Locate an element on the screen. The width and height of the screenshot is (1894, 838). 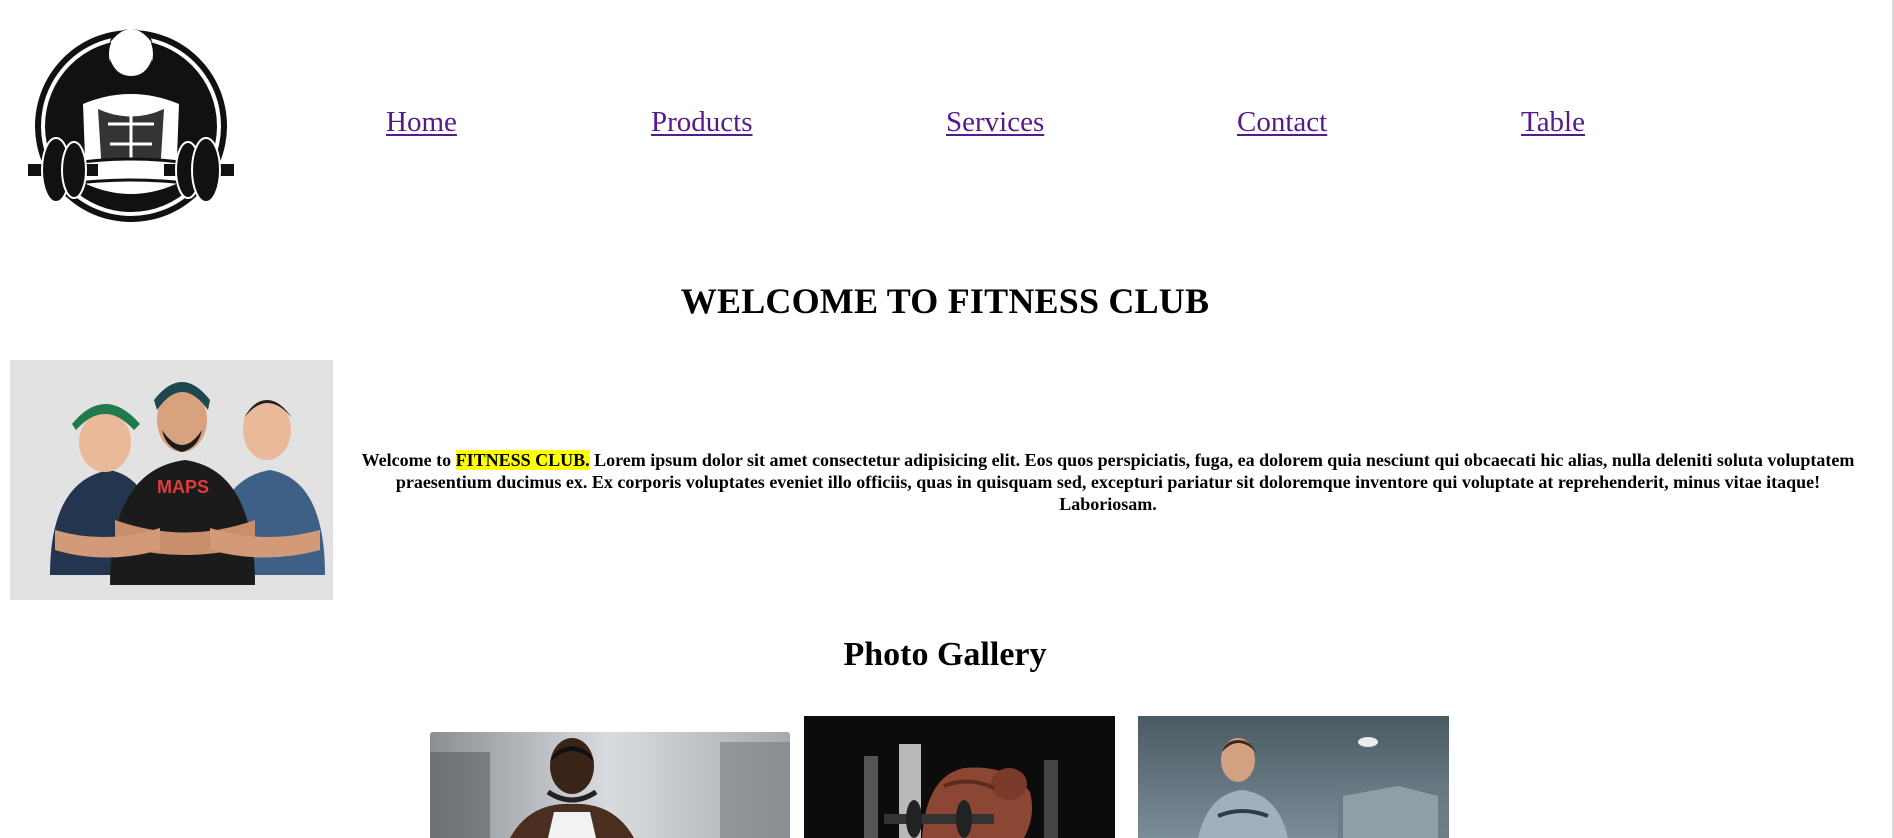
athlete-gym-photo is located at coordinates (610, 785).